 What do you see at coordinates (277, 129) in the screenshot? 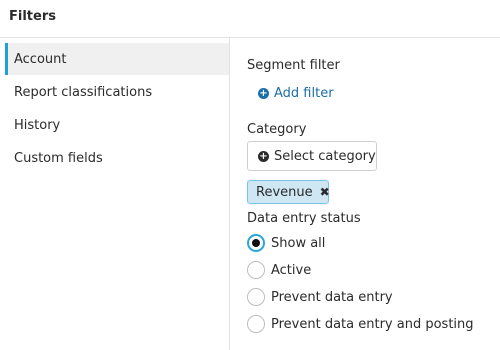
I see `category-label: Category` at bounding box center [277, 129].